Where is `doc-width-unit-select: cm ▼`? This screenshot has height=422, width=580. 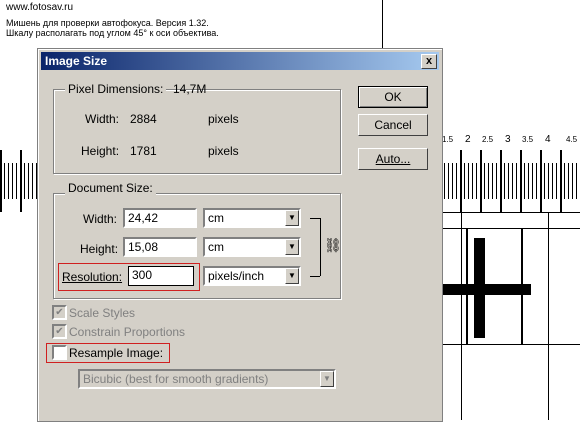
doc-width-unit-select: cm ▼ is located at coordinates (252, 218).